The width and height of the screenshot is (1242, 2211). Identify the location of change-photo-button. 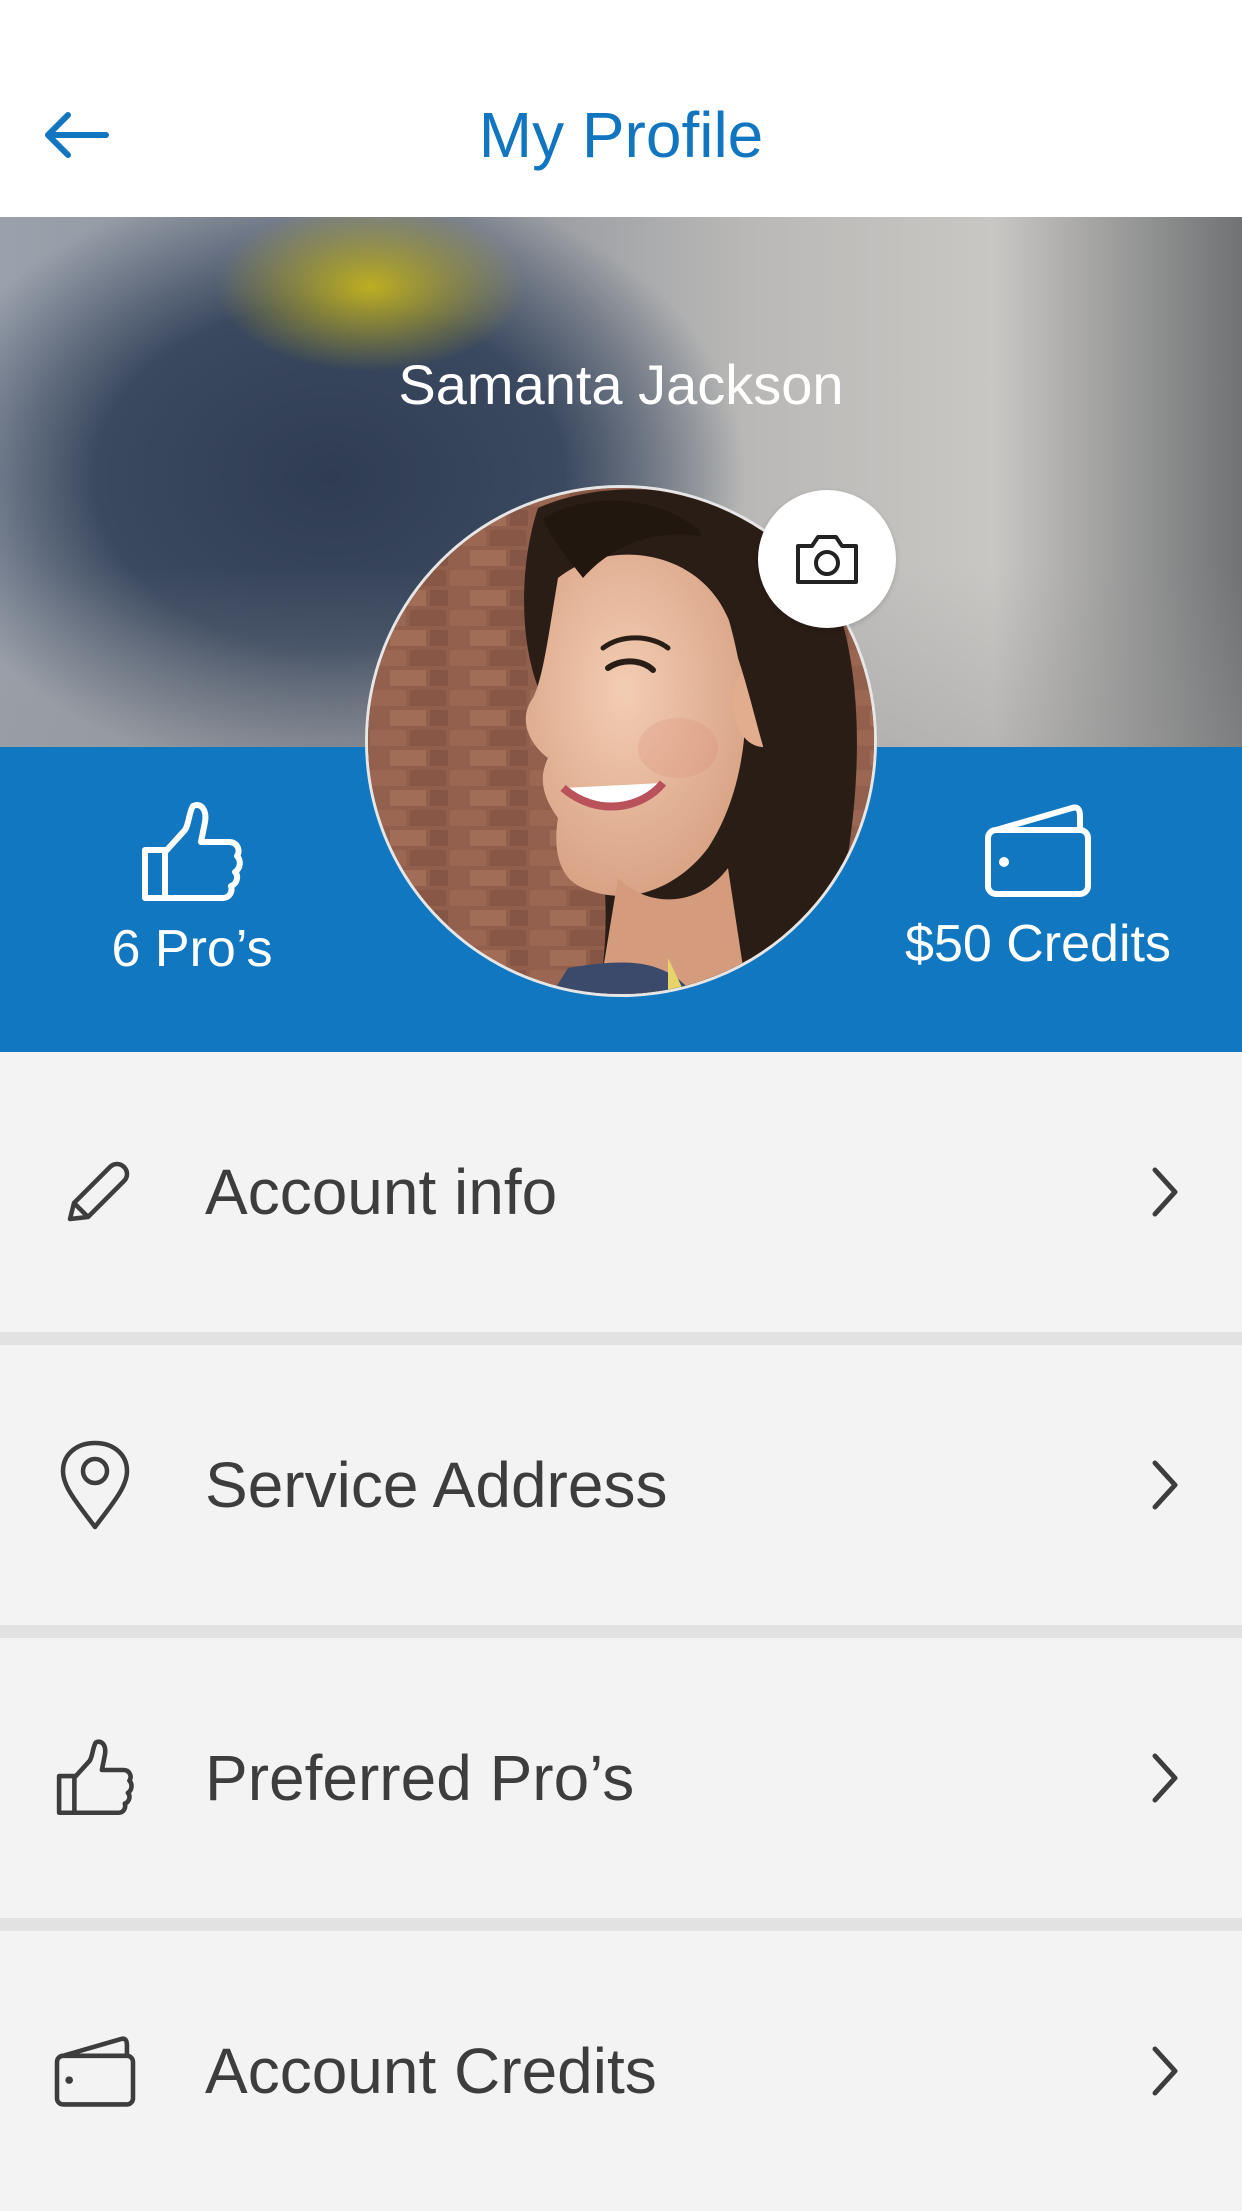
(827, 559).